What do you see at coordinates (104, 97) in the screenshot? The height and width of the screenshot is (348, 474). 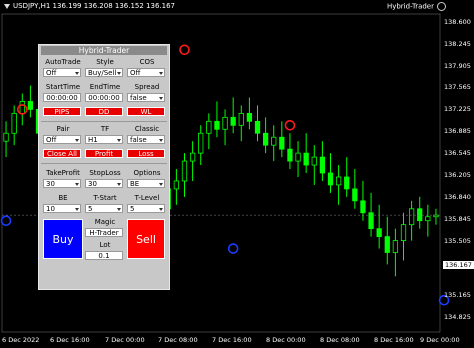 I see `endtime-input: 00:00:00` at bounding box center [104, 97].